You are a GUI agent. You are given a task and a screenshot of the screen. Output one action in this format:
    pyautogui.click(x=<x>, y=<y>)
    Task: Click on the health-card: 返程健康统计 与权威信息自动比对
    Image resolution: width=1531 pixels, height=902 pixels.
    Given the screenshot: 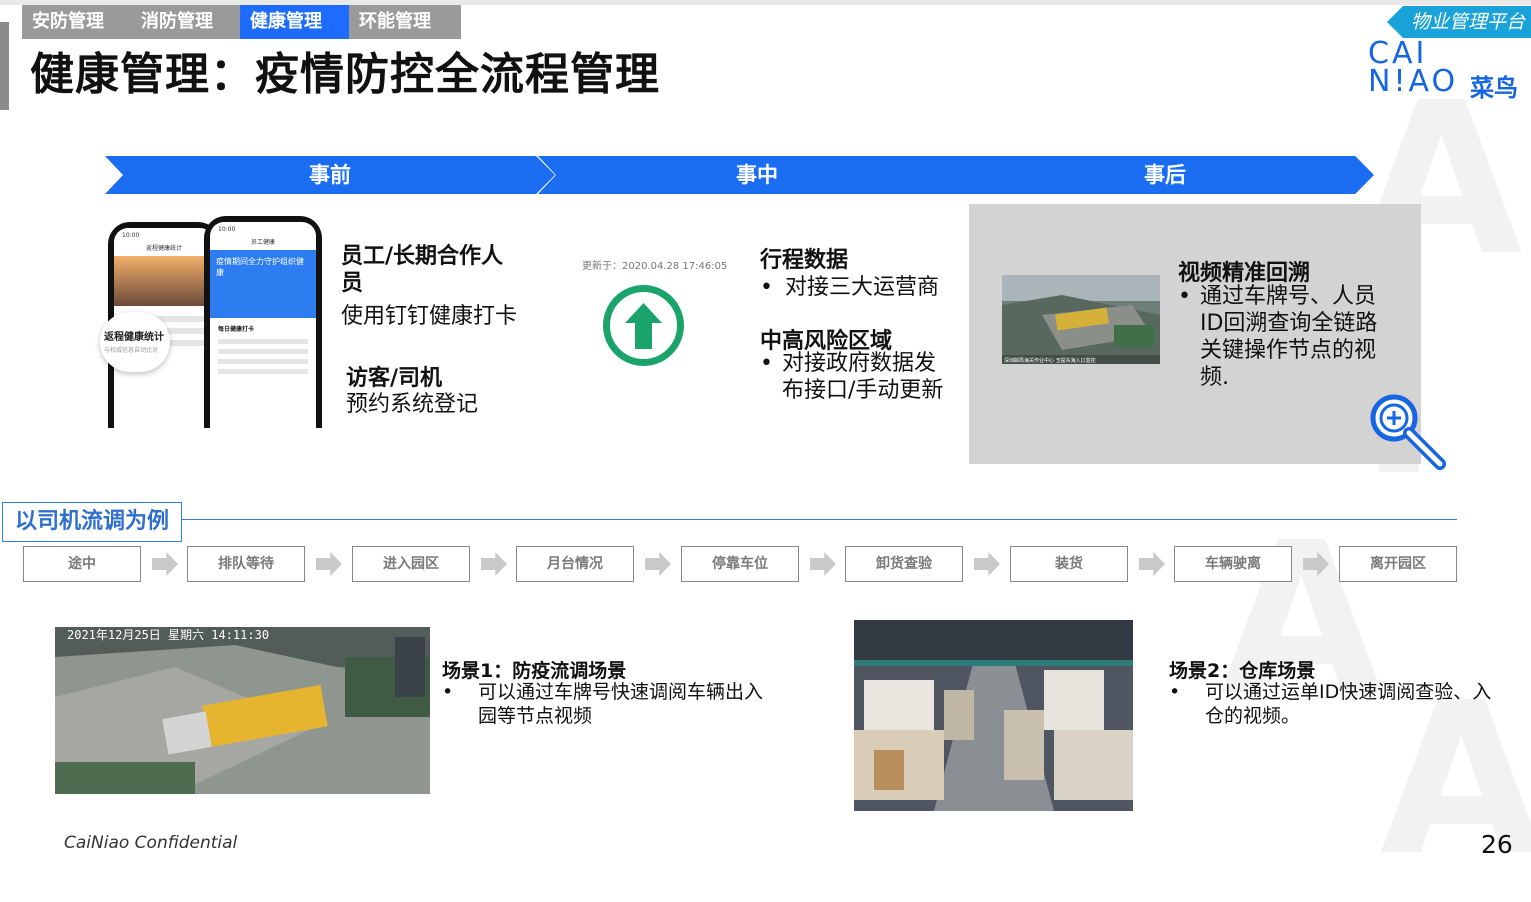 What is the action you would take?
    pyautogui.click(x=135, y=342)
    